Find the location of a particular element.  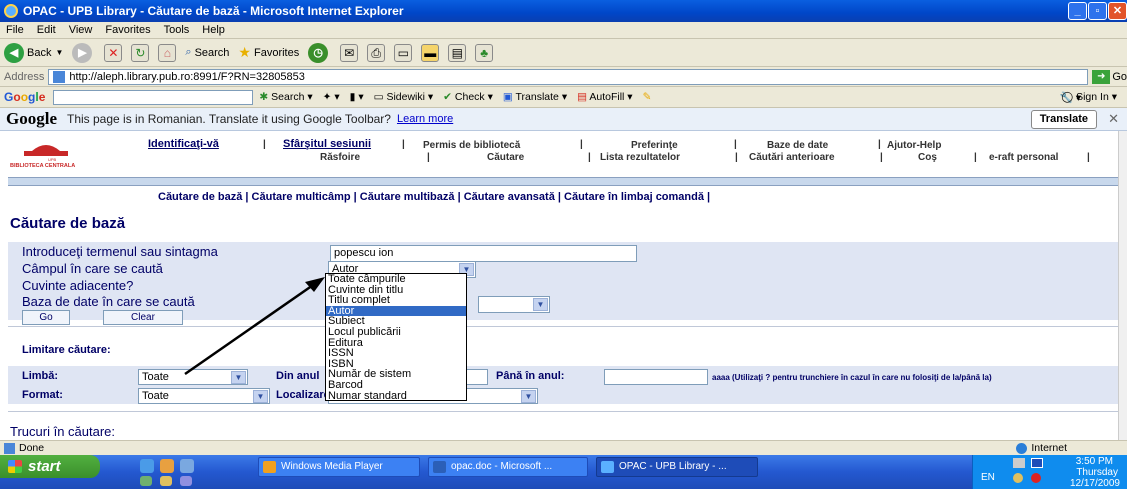

start-button: start is located at coordinates (50, 466).